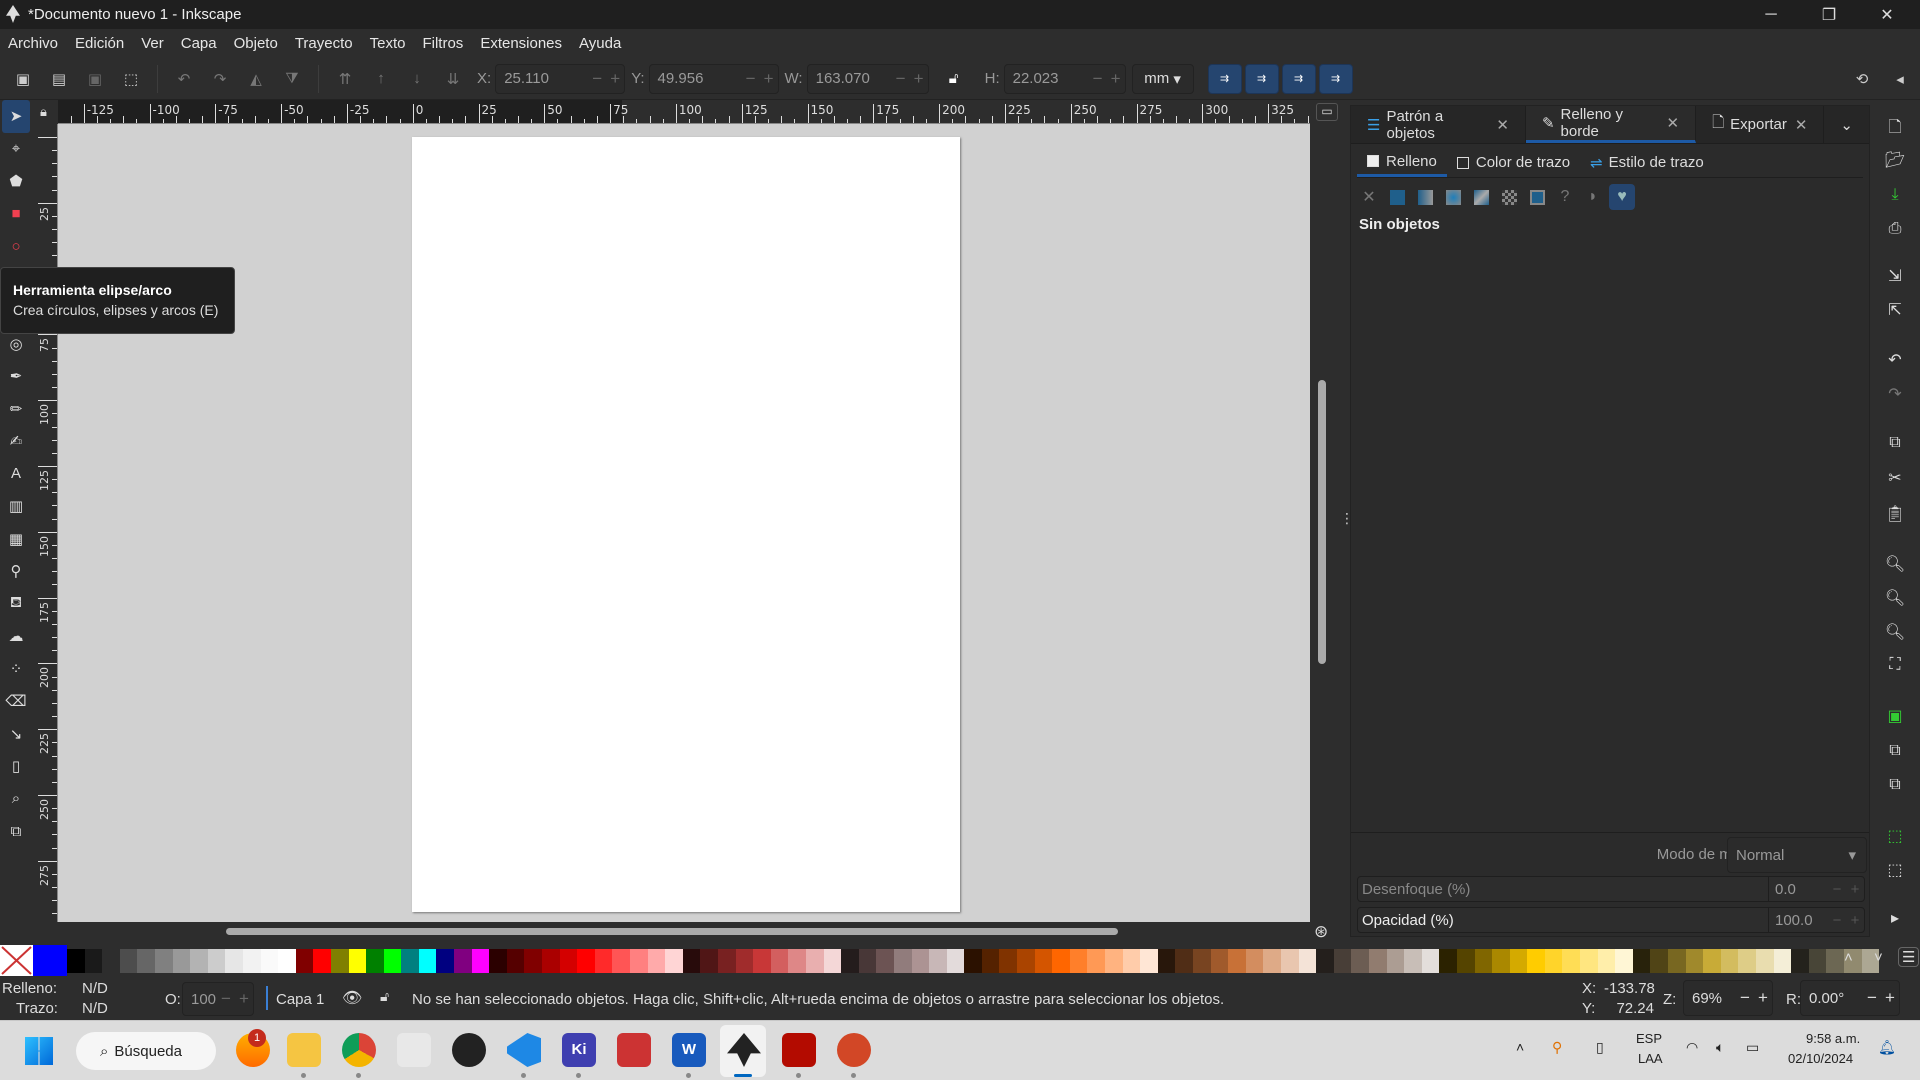 The width and height of the screenshot is (1920, 1080). Describe the element at coordinates (1720, 1047) in the screenshot. I see `volume-icon: 🔈︎` at that location.